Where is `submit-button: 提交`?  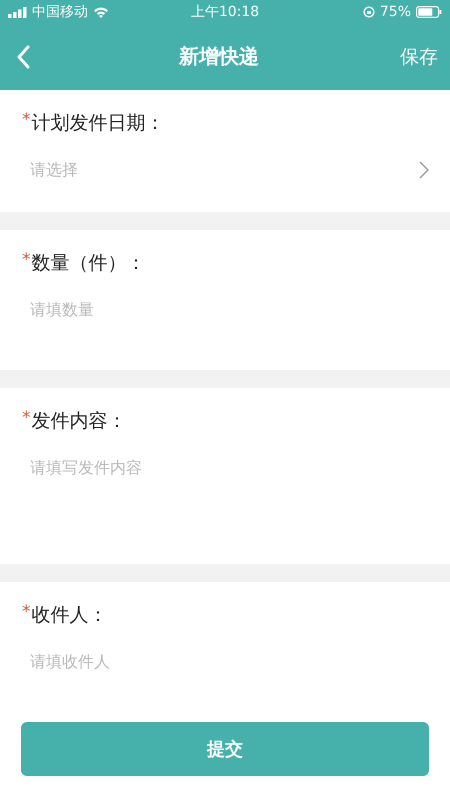
submit-button: 提交 is located at coordinates (225, 749).